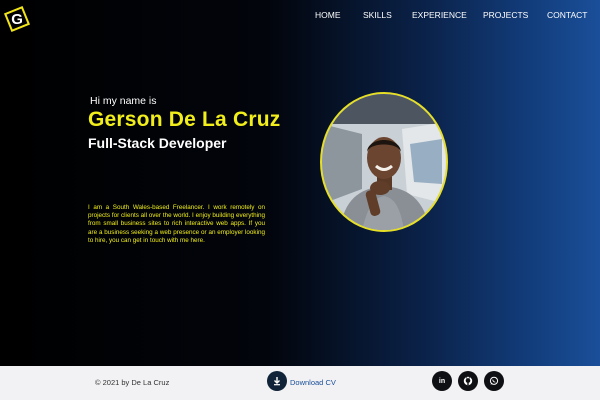  I want to click on logo-letter: G, so click(17, 19).